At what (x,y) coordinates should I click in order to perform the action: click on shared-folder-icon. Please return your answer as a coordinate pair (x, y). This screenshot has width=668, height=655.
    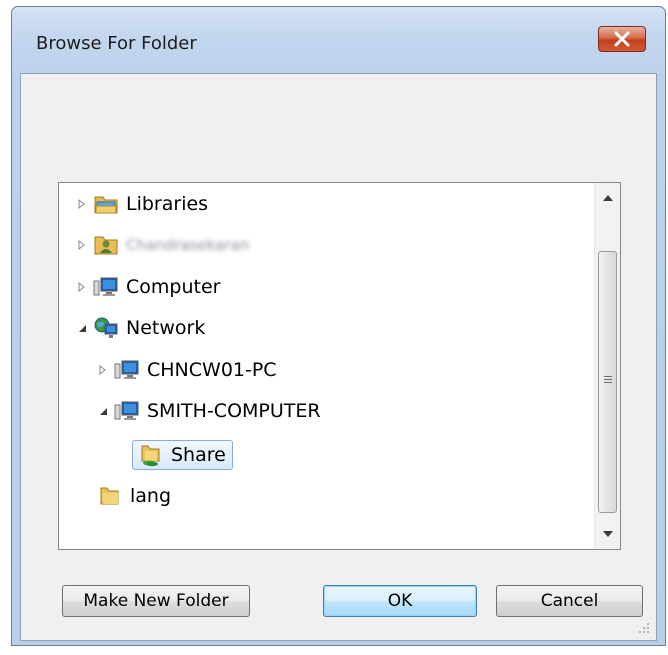
    Looking at the image, I should click on (151, 455).